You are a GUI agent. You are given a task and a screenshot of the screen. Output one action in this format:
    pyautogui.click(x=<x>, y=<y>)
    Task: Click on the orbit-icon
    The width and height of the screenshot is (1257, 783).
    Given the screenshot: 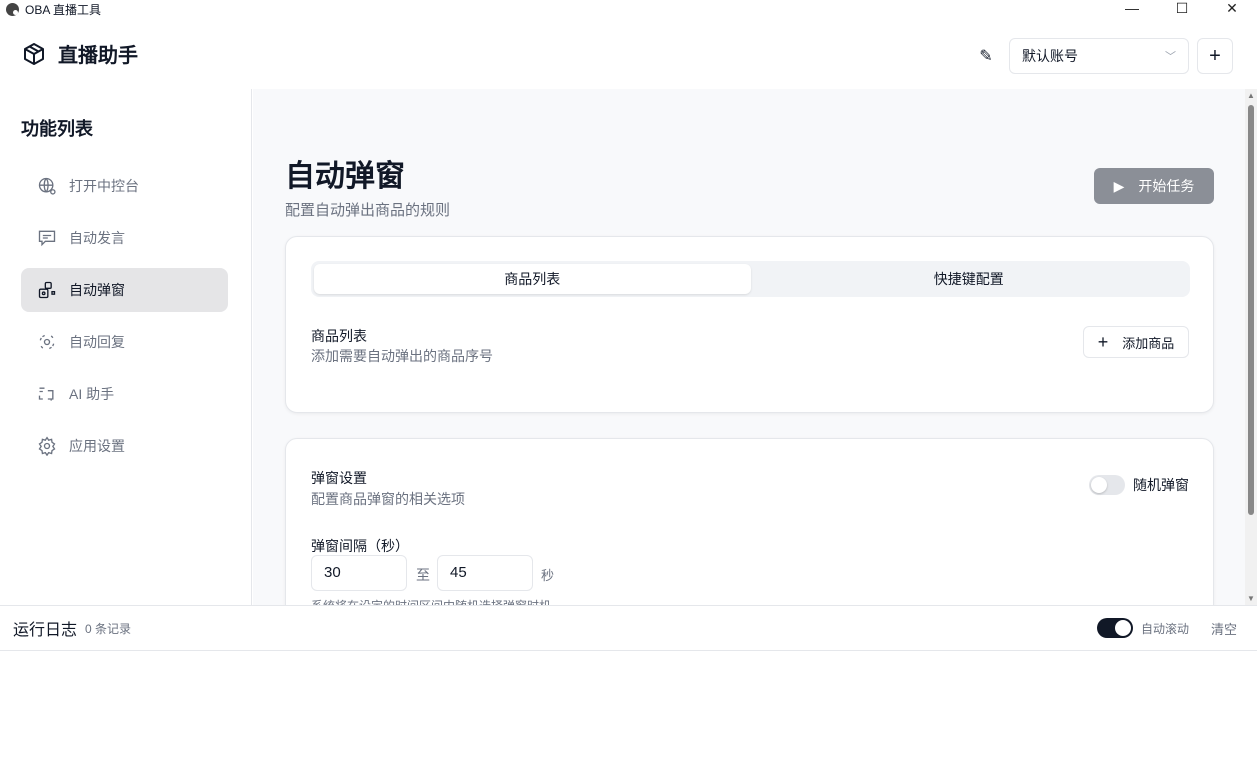 What is the action you would take?
    pyautogui.click(x=47, y=342)
    